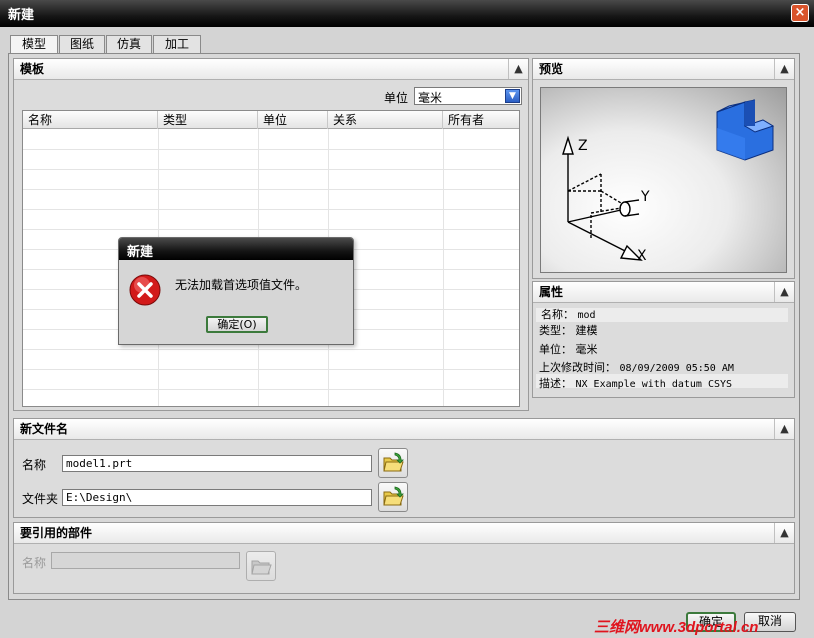 Image resolution: width=814 pixels, height=638 pixels. What do you see at coordinates (586, 349) in the screenshot?
I see `property-value: 毫米` at bounding box center [586, 349].